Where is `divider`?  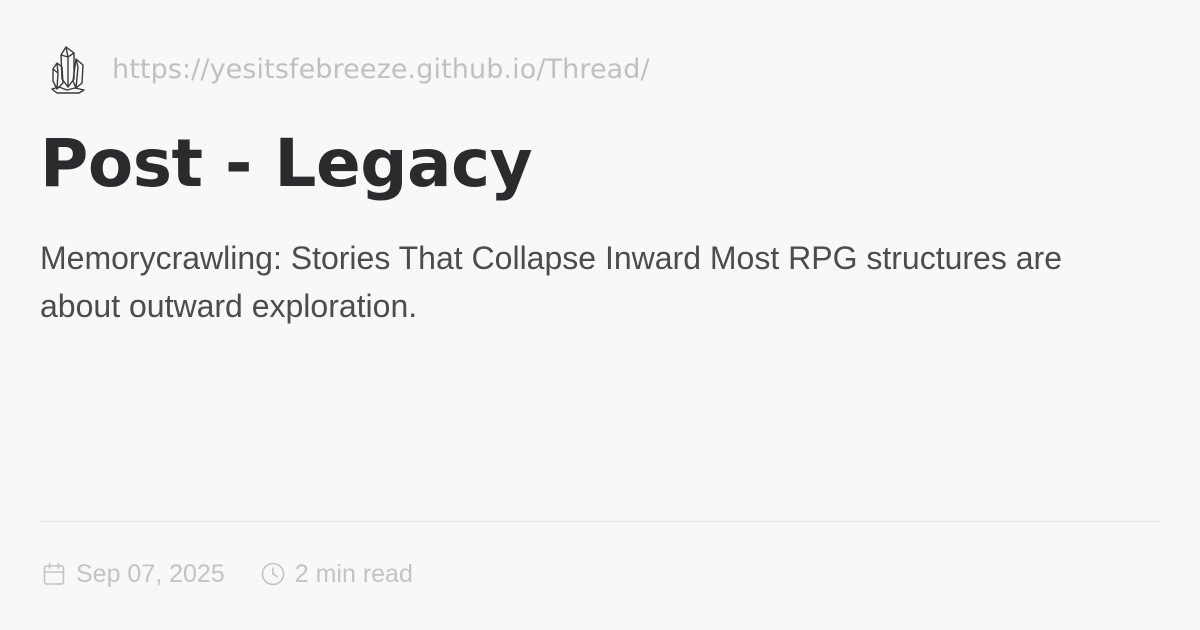 divider is located at coordinates (600, 521).